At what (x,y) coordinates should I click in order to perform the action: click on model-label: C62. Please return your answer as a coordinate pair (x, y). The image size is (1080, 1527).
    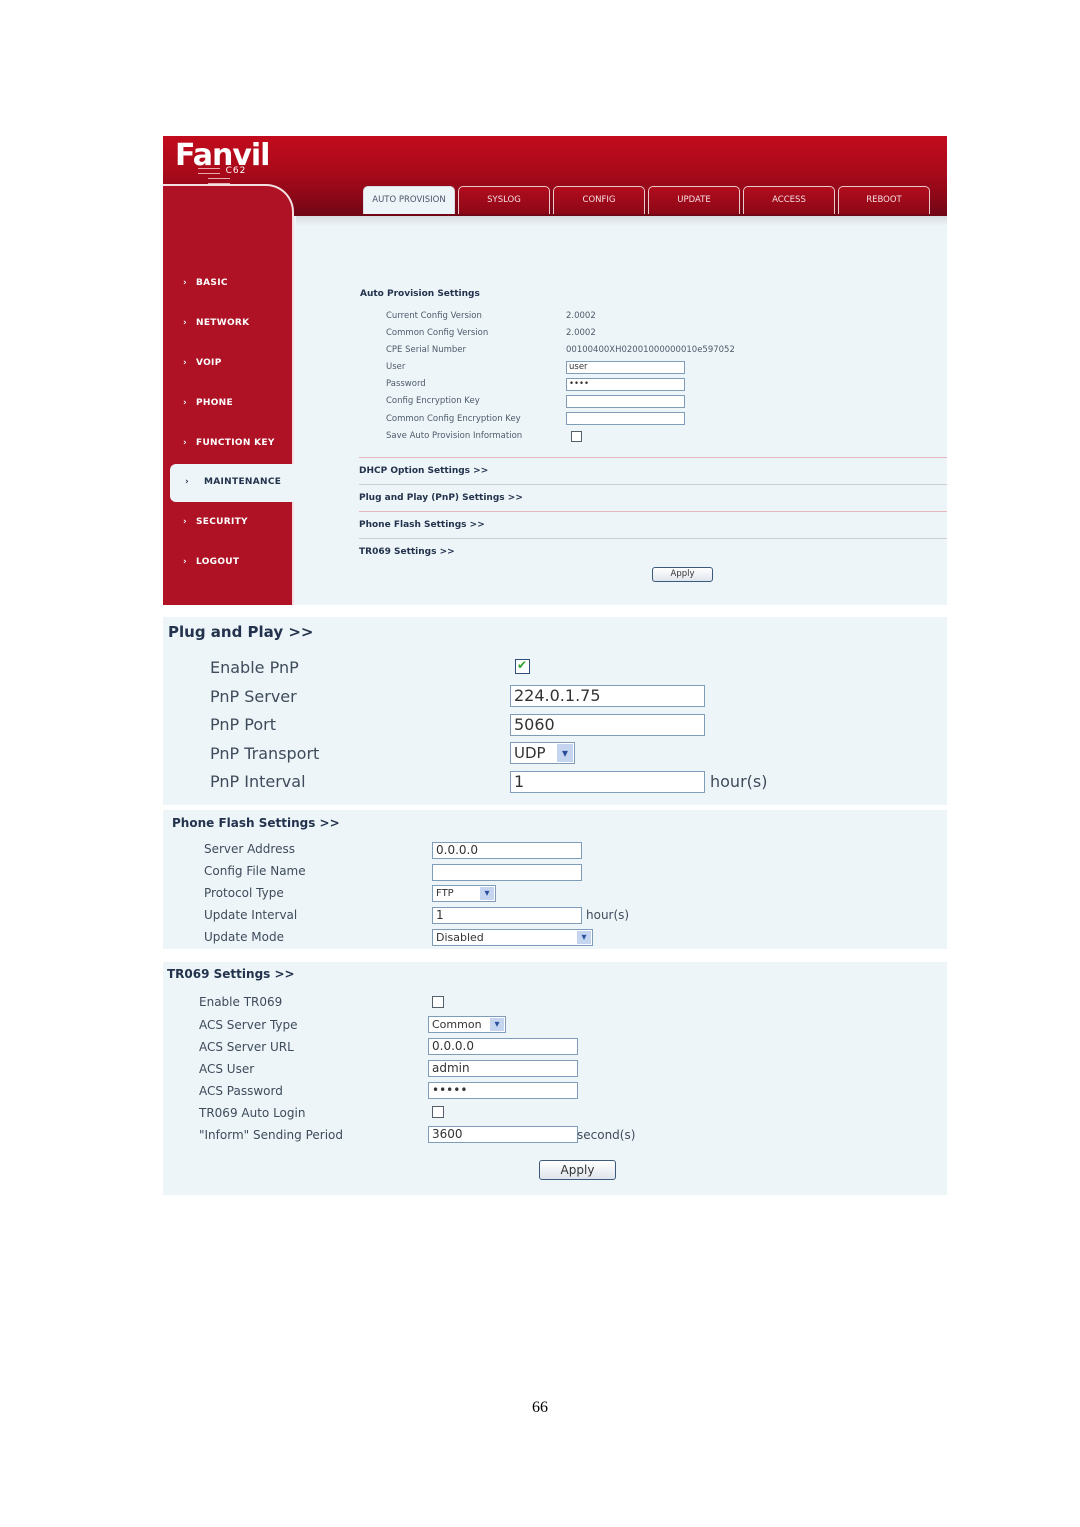
    Looking at the image, I should click on (219, 176).